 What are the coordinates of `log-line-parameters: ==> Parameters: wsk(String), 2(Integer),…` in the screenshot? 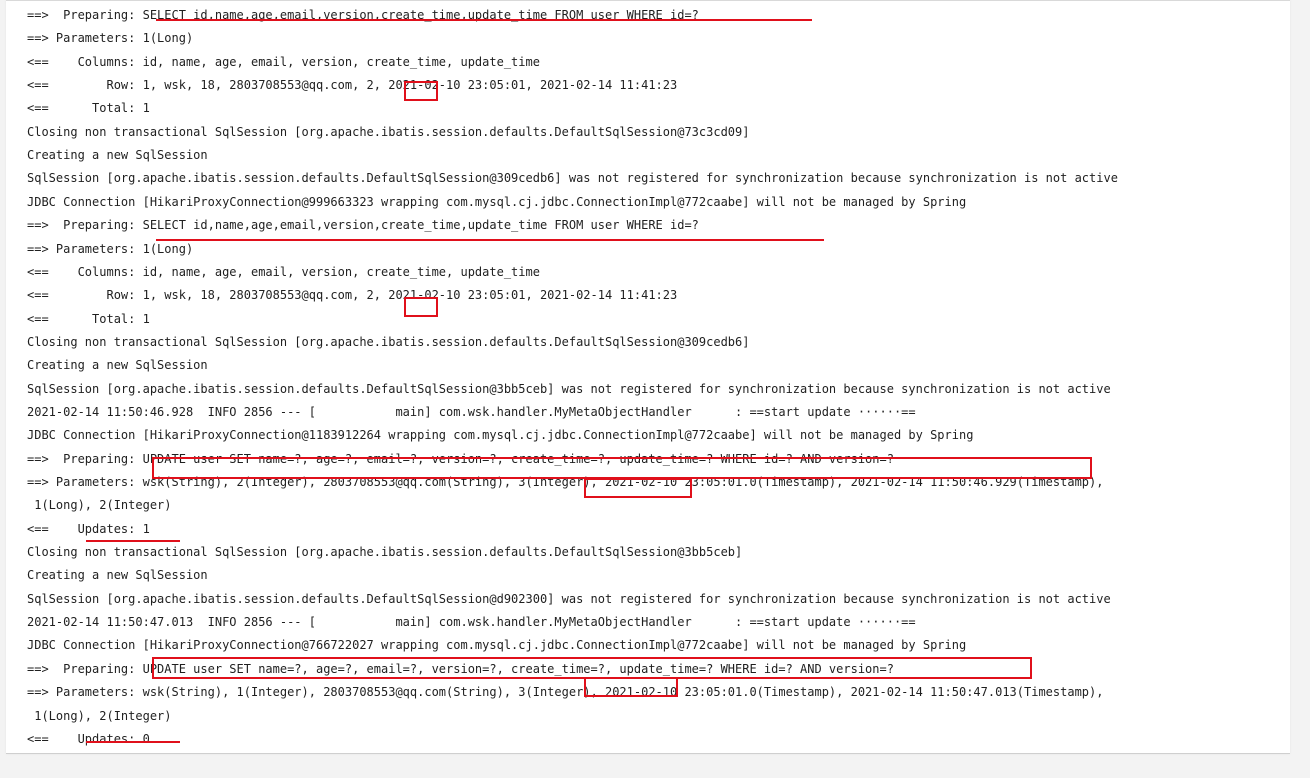 It's located at (565, 482).